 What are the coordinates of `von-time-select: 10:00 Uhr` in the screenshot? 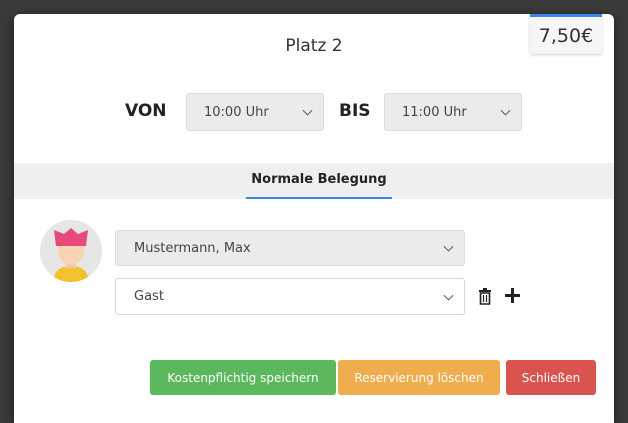 It's located at (255, 112).